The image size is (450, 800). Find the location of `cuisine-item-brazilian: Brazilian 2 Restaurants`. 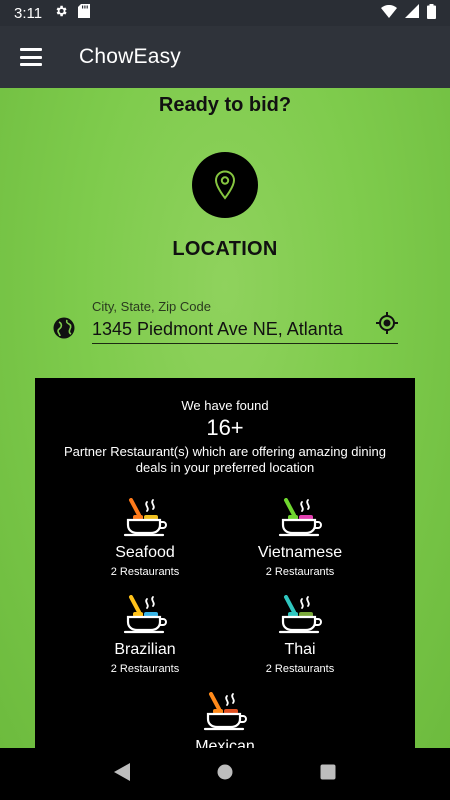

cuisine-item-brazilian: Brazilian 2 Restaurants is located at coordinates (145, 635).